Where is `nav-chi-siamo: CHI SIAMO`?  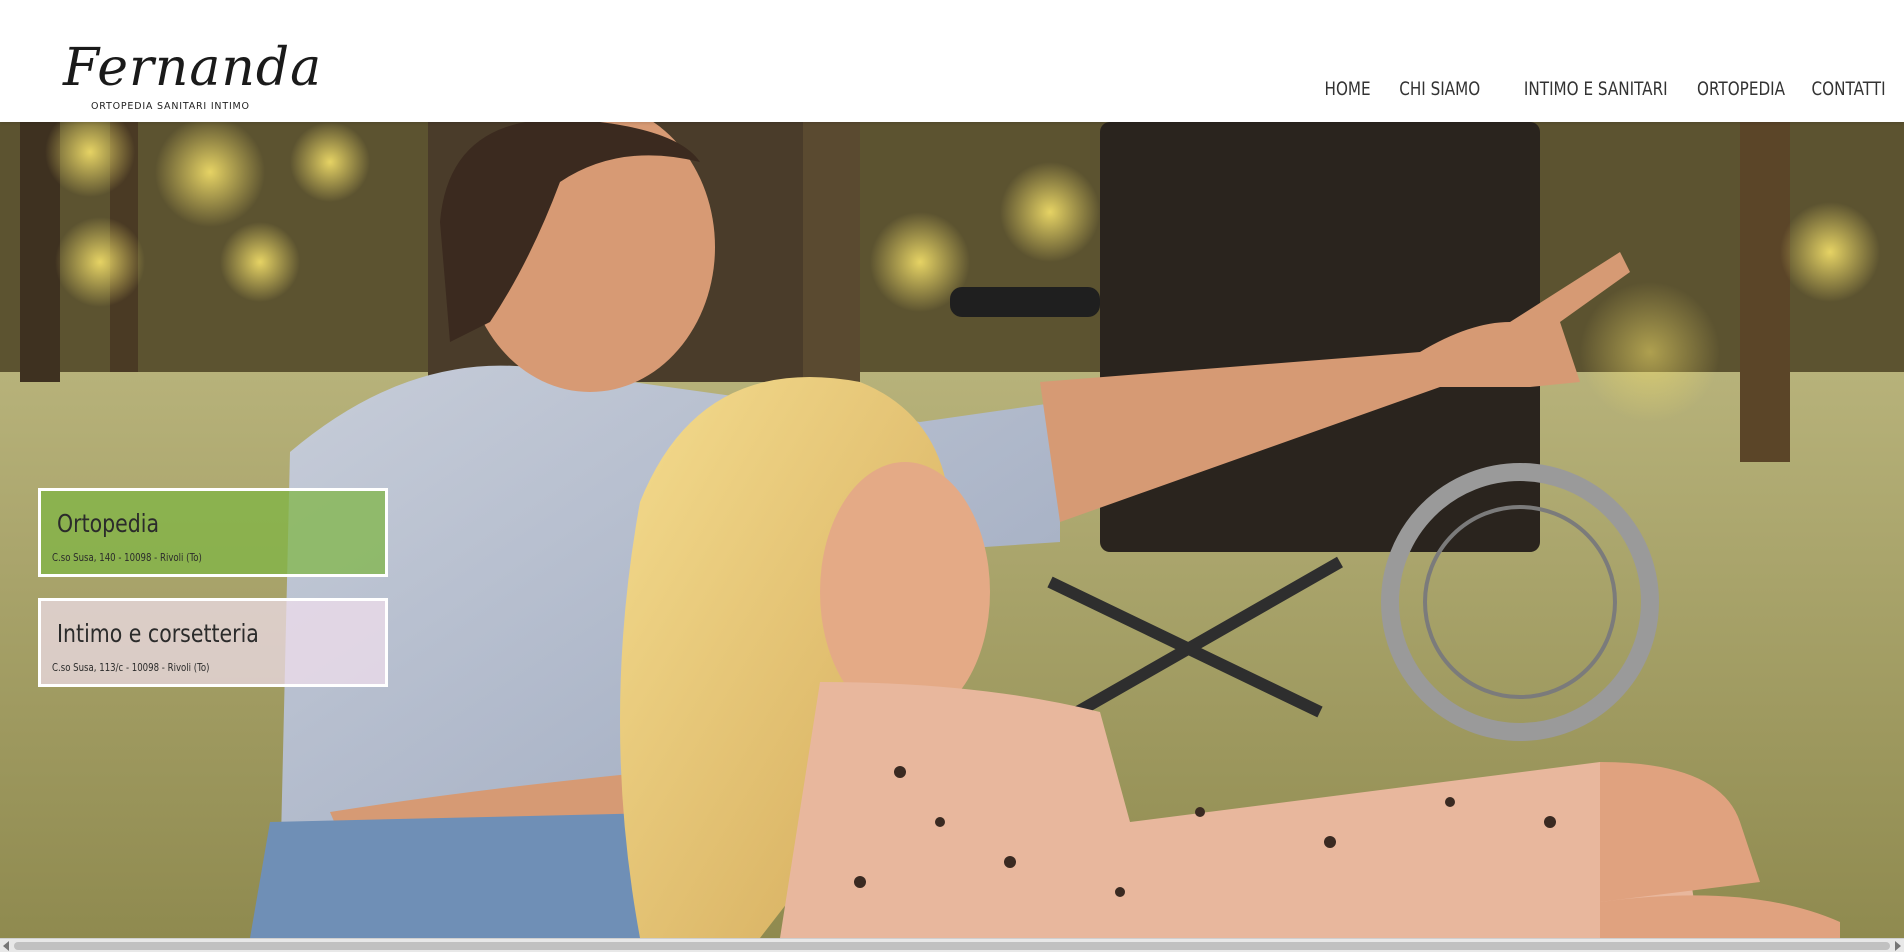 nav-chi-siamo: CHI SIAMO is located at coordinates (1439, 89).